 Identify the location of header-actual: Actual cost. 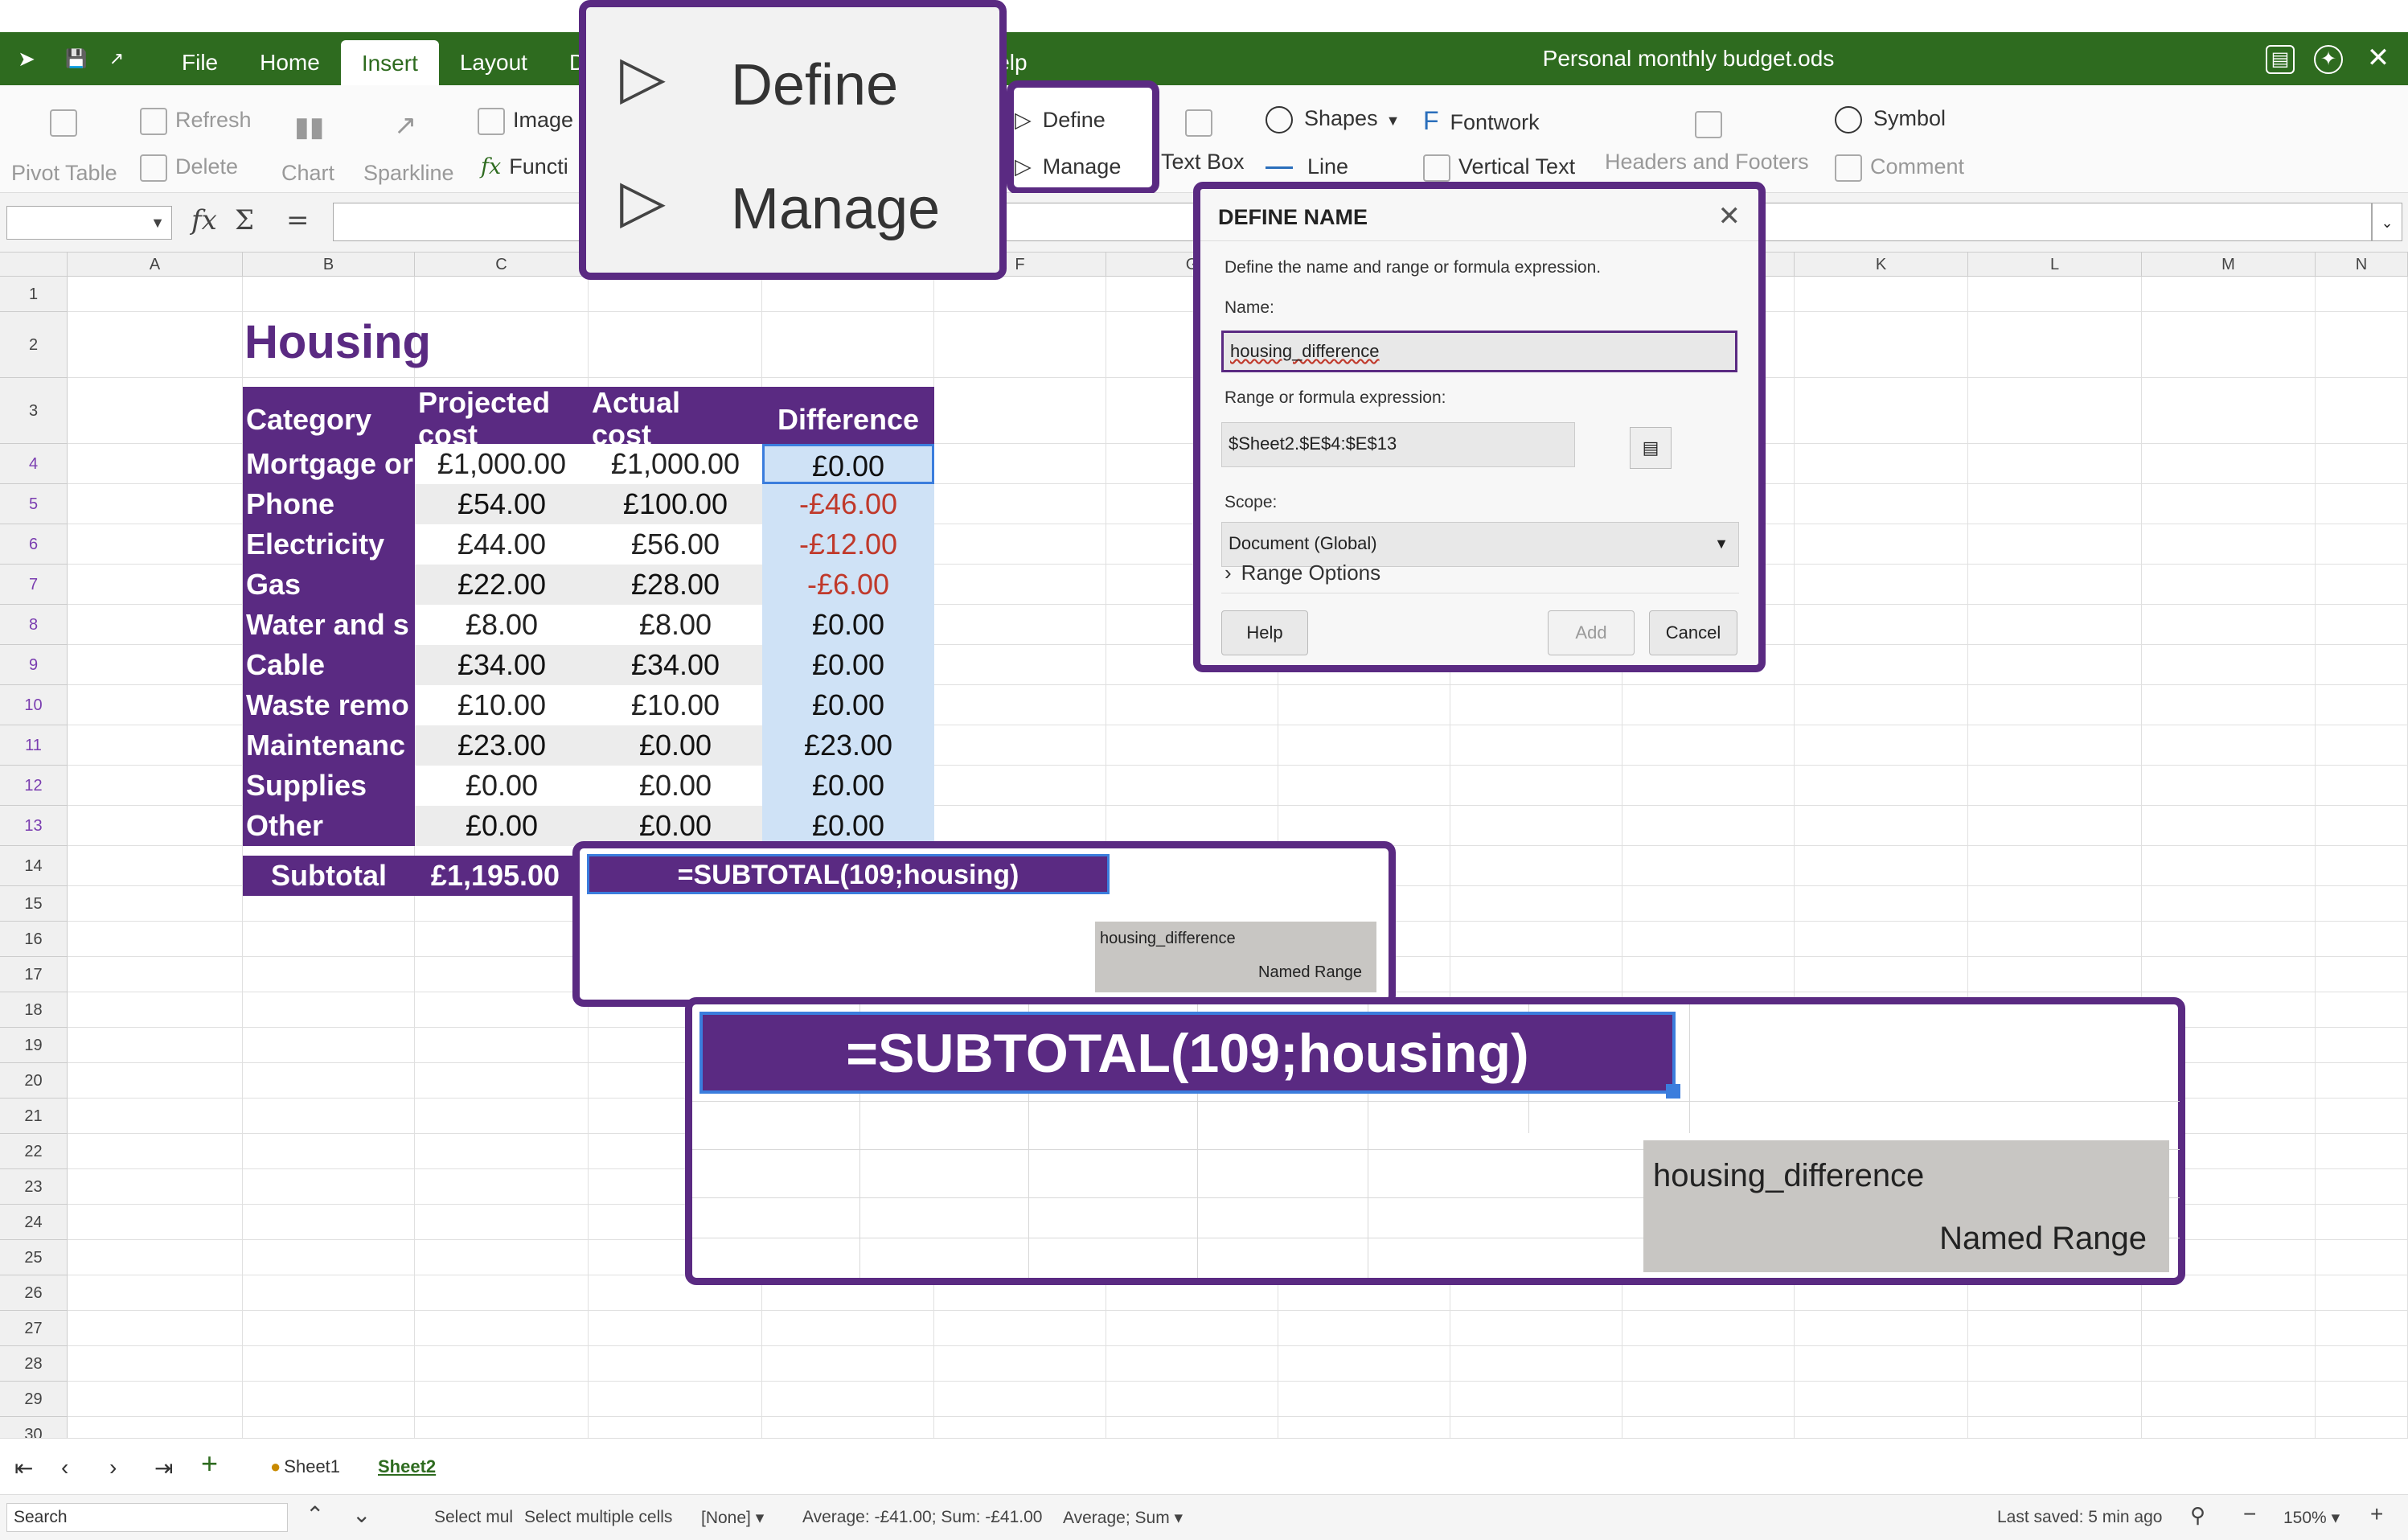
(675, 420).